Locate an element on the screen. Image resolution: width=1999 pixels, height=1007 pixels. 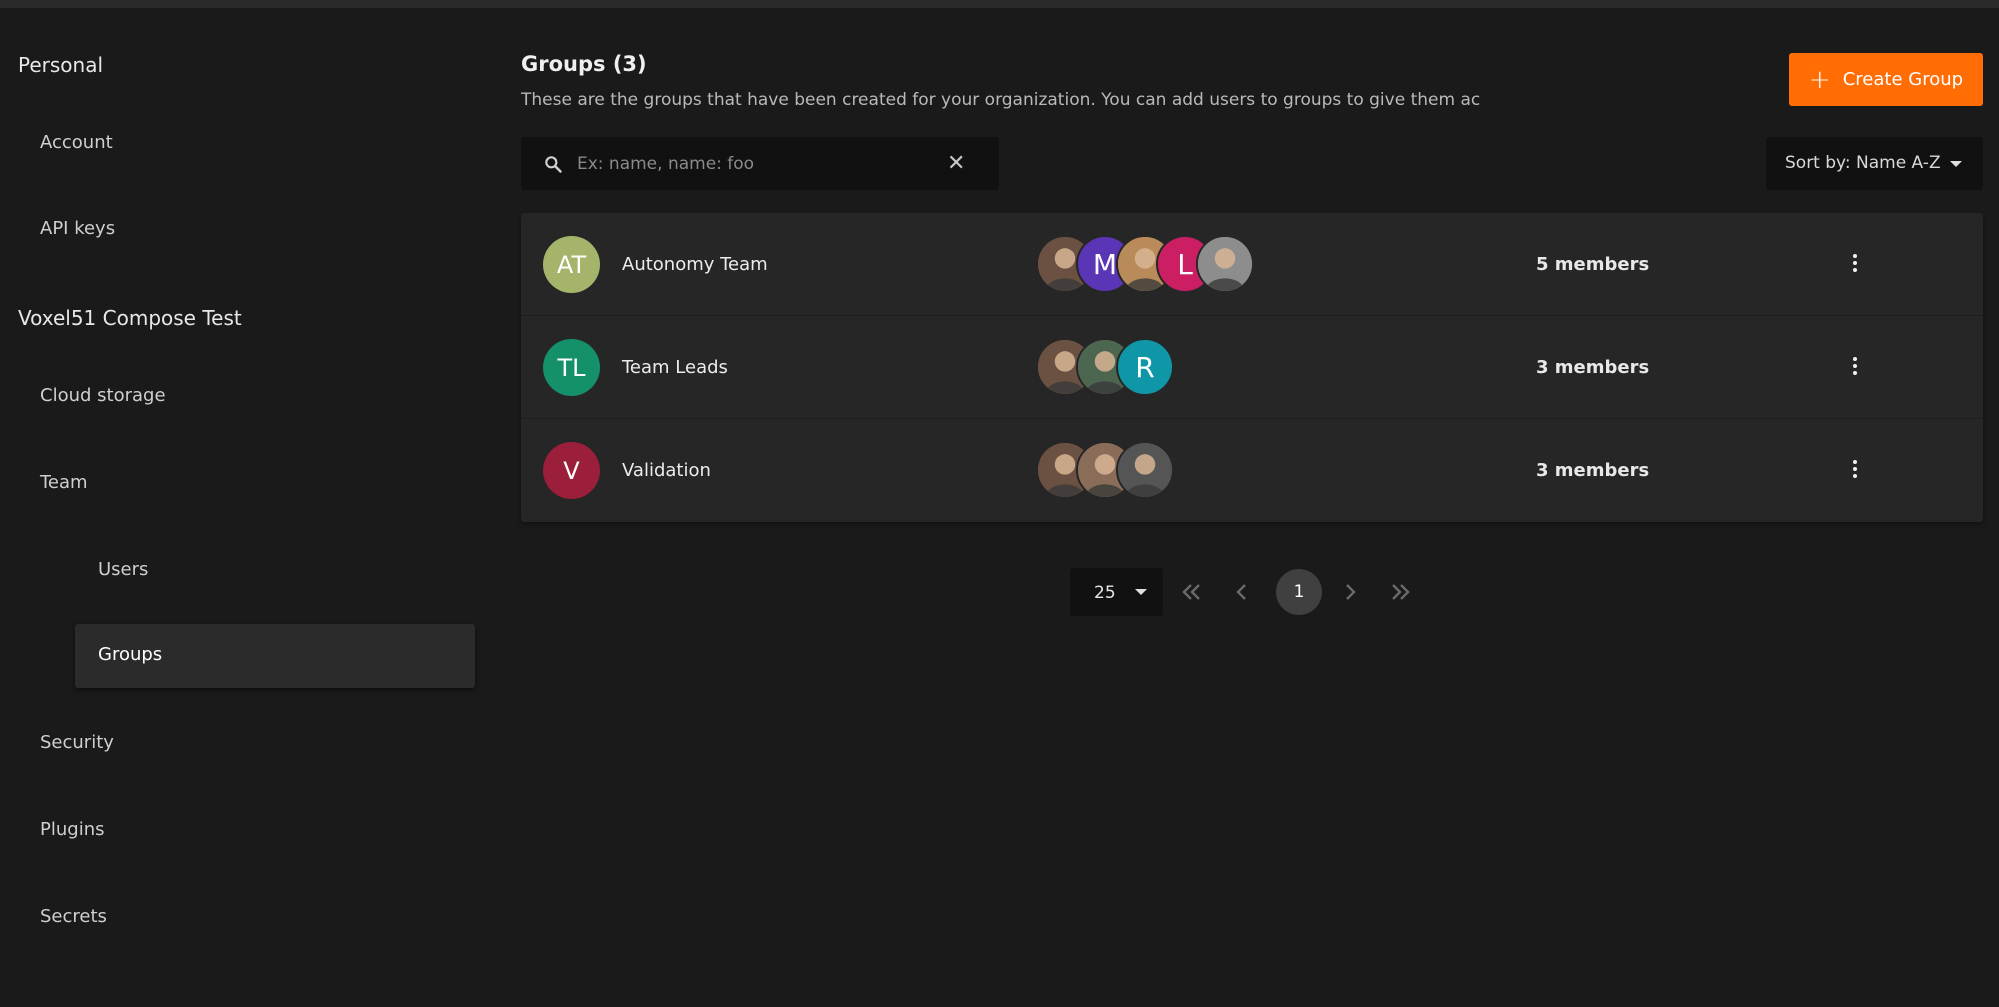
chevron-left-icon is located at coordinates (1241, 592).